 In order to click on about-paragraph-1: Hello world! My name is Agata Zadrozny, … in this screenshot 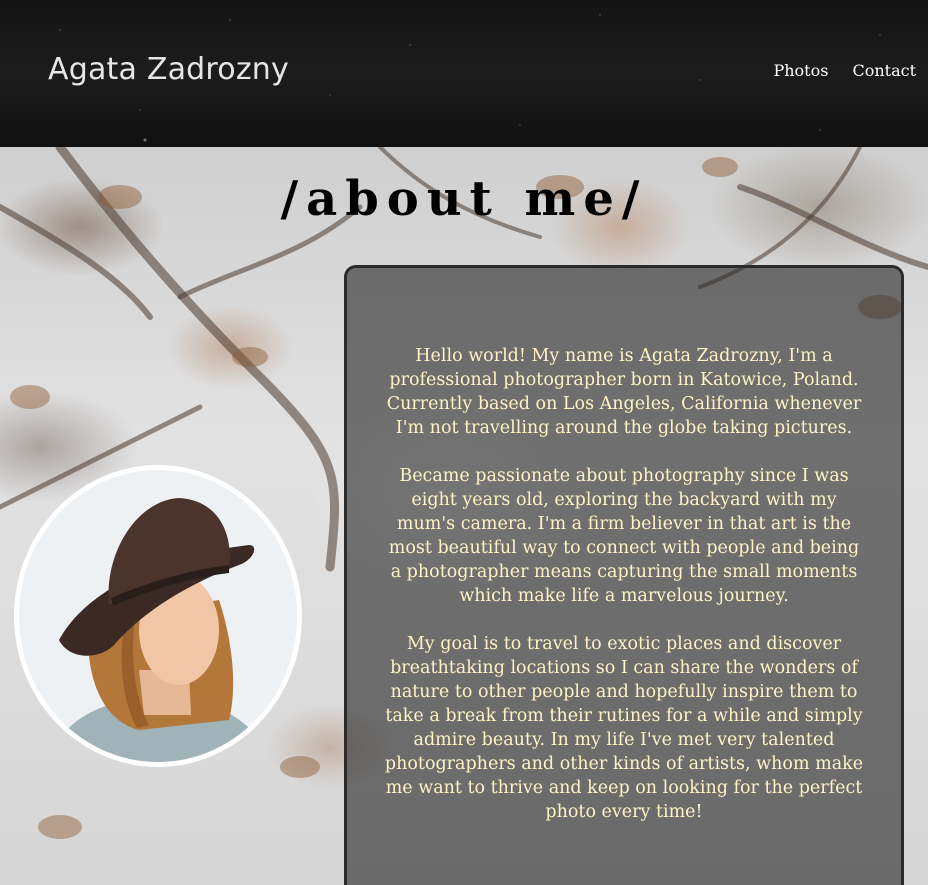, I will do `click(624, 392)`.